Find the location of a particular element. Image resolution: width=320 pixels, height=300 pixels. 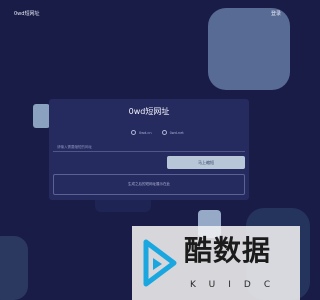

login-link: 登录 is located at coordinates (276, 13).